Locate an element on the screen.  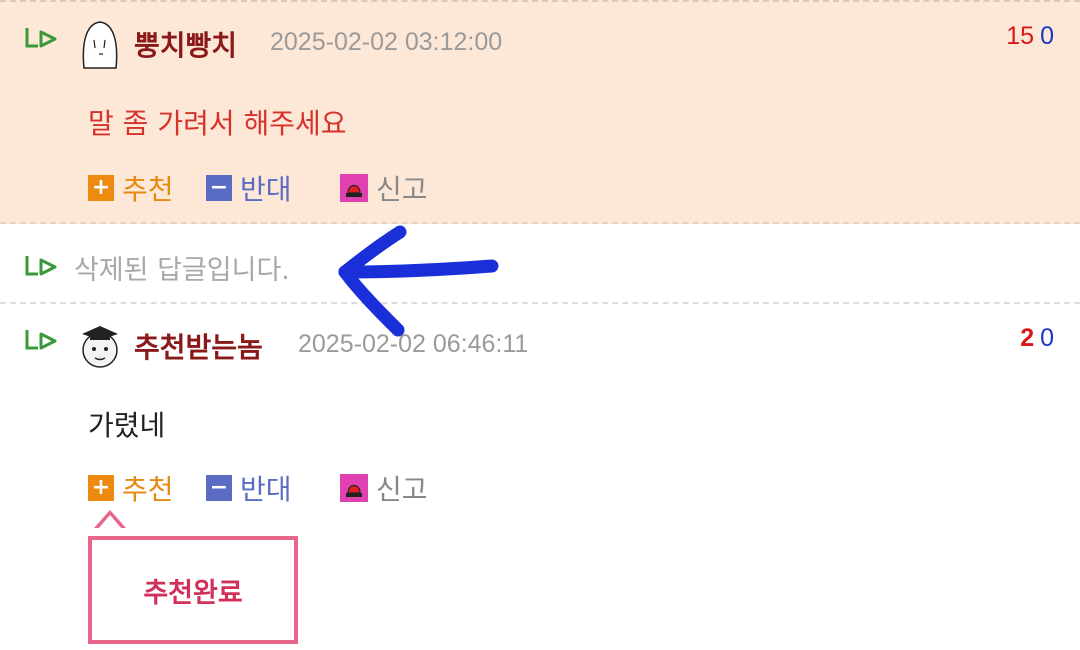
comment-timestamp: 2025-02-02 06:46:11 is located at coordinates (413, 344).